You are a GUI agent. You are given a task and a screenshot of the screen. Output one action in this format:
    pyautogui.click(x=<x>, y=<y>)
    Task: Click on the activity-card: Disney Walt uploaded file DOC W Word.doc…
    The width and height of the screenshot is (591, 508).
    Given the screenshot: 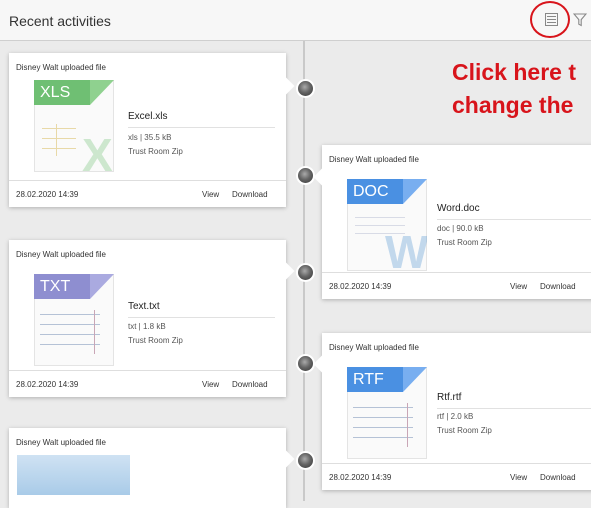 What is the action you would take?
    pyautogui.click(x=452, y=222)
    